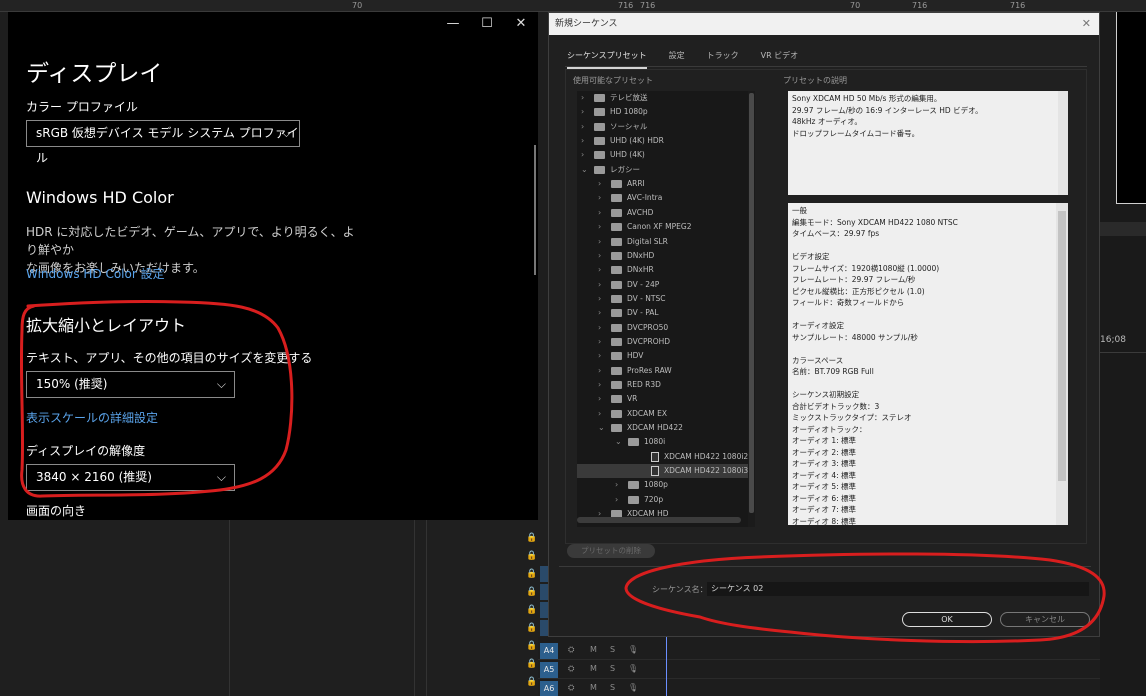 This screenshot has width=1146, height=696. Describe the element at coordinates (666, 256) in the screenshot. I see `preset-tree-folder: › DNxHD` at that location.